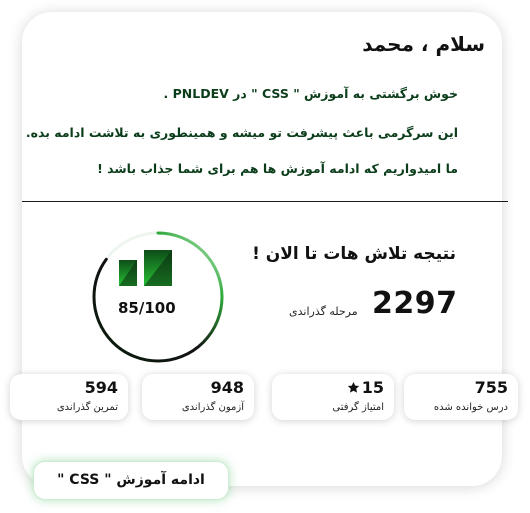 Image resolution: width=530 pixels, height=513 pixels. I want to click on levels-count: 2297, so click(415, 303).